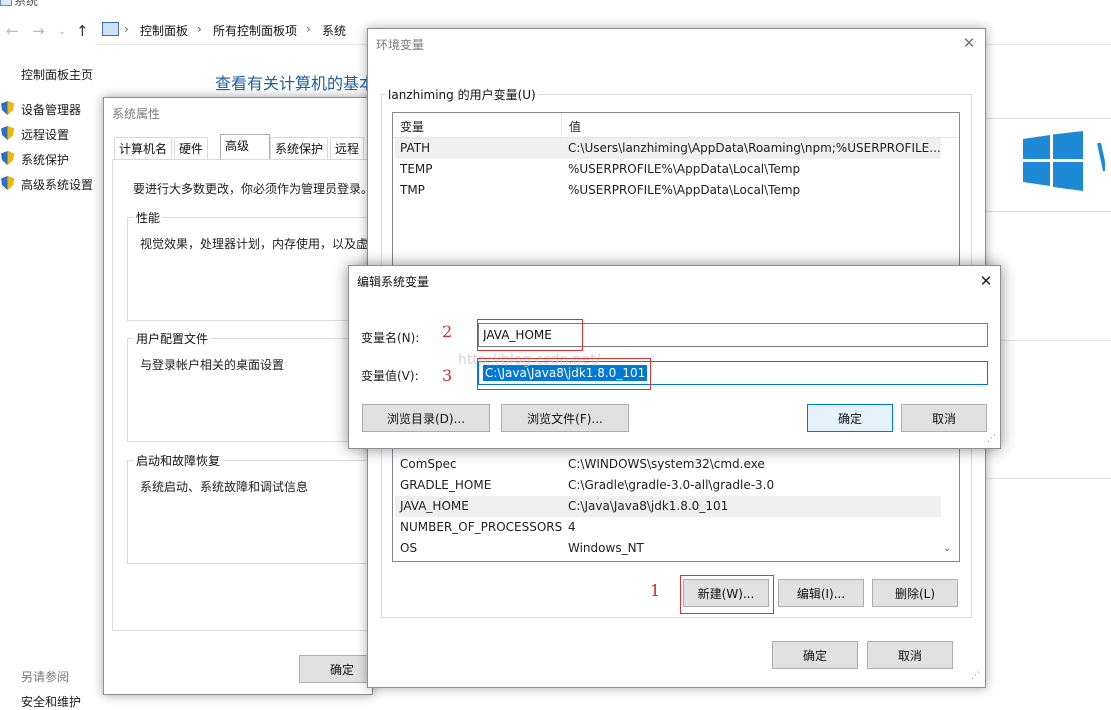 The width and height of the screenshot is (1111, 710). I want to click on variable-name: ComSpec, so click(428, 464).